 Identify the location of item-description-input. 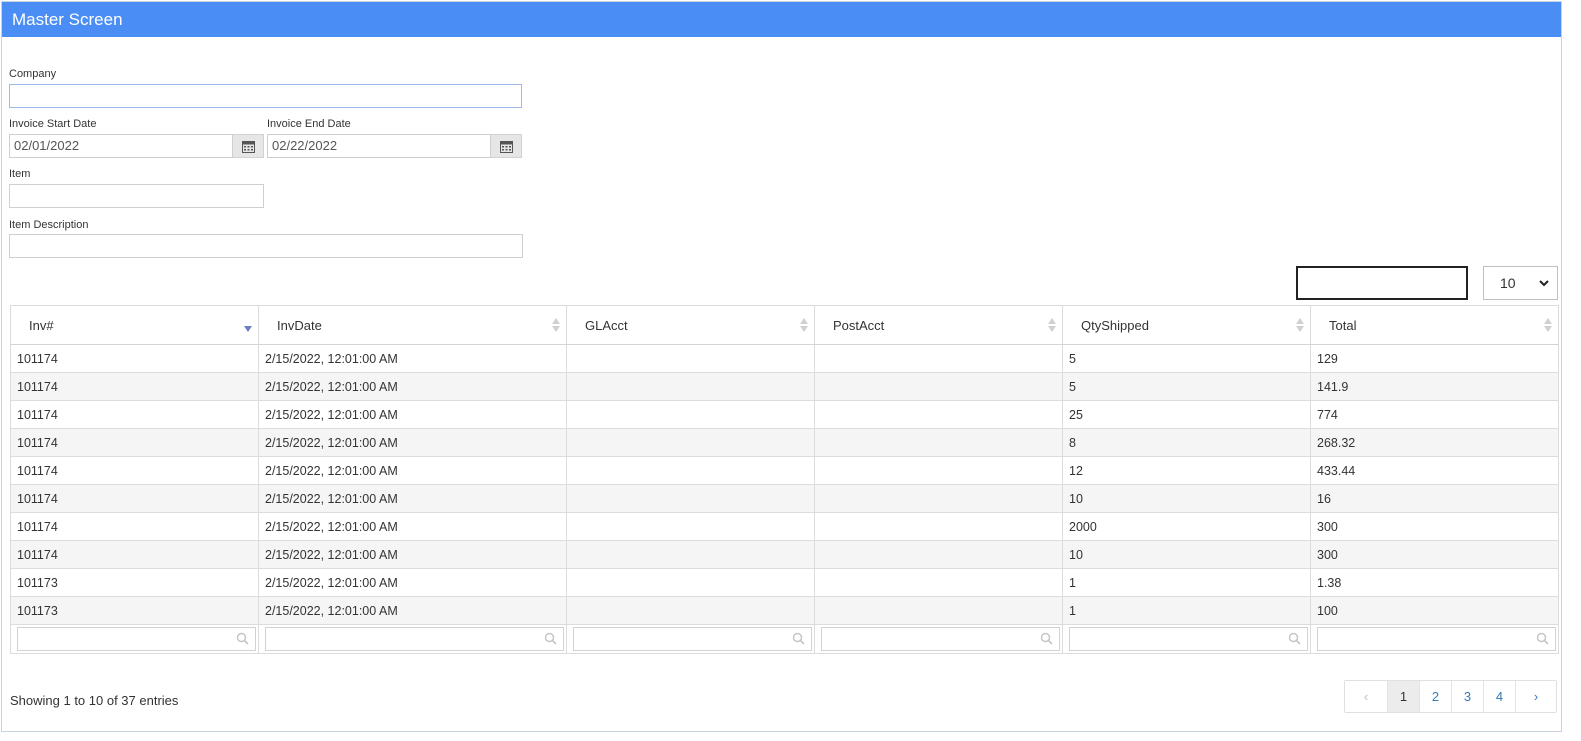
(266, 246).